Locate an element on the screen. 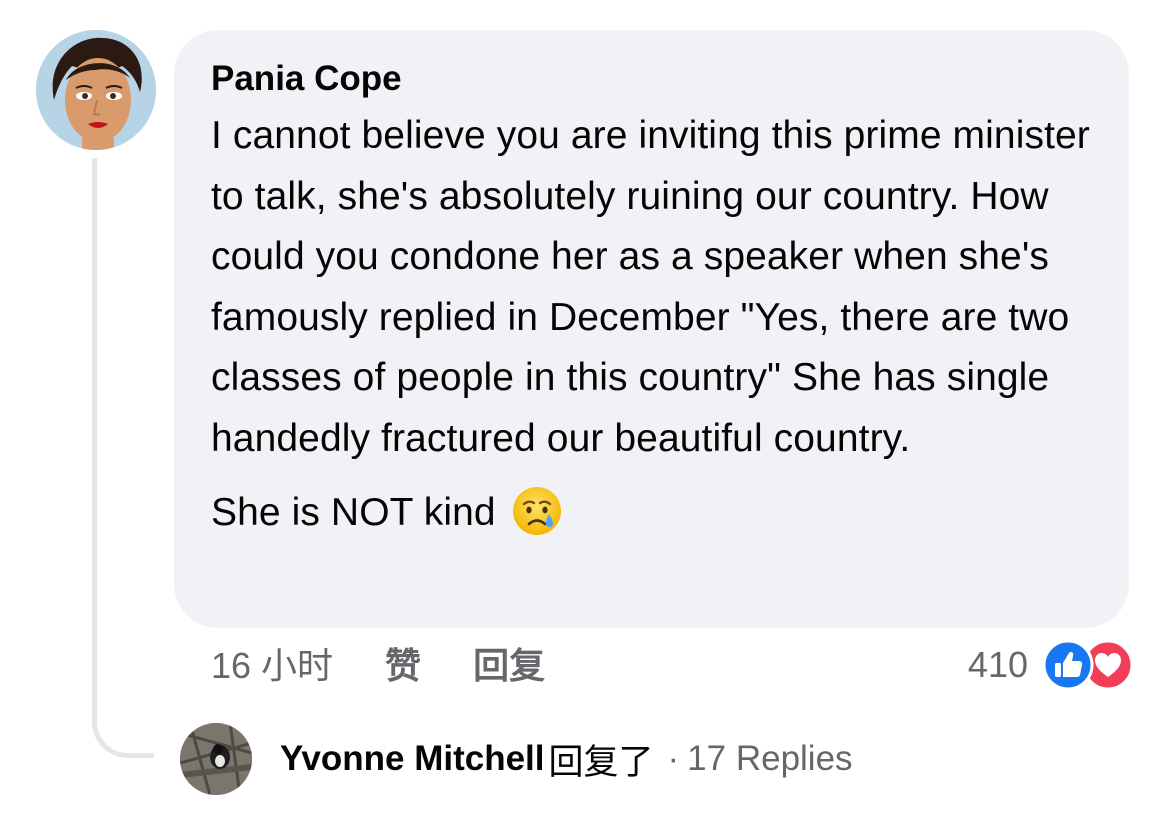 This screenshot has height=813, width=1170. crying-face-emoji-icon is located at coordinates (537, 511).